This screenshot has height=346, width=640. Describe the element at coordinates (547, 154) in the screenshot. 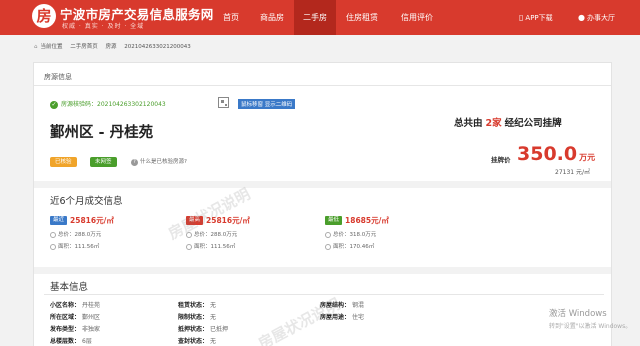

I see `price-value: 350.0` at that location.